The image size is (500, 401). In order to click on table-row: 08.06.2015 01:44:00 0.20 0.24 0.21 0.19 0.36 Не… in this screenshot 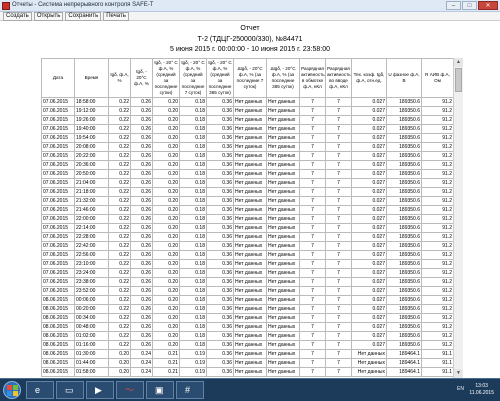, I will do `click(247, 363)`.